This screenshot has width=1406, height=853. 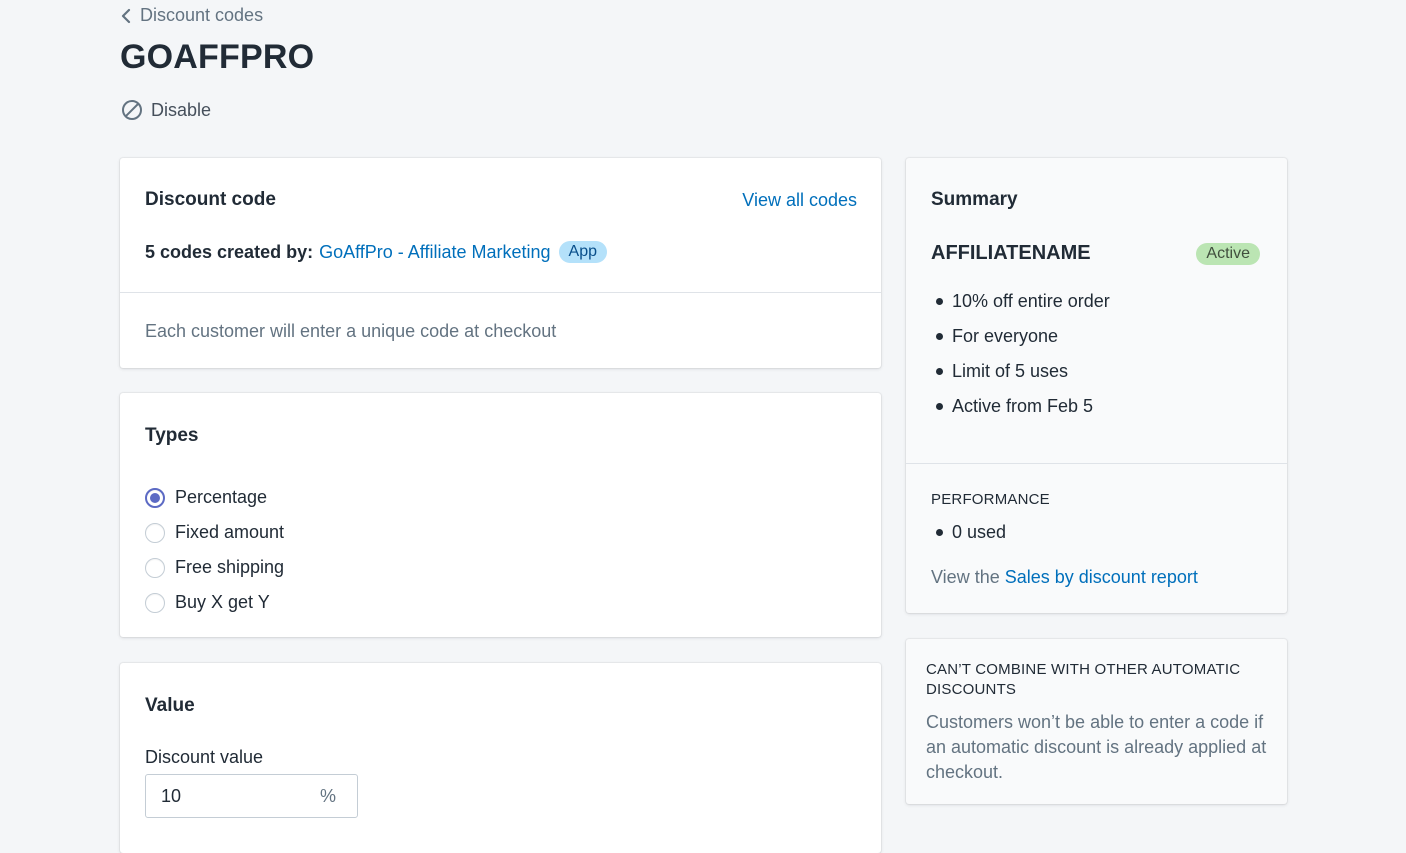 I want to click on breadcrumb-label: Discount codes, so click(x=202, y=15).